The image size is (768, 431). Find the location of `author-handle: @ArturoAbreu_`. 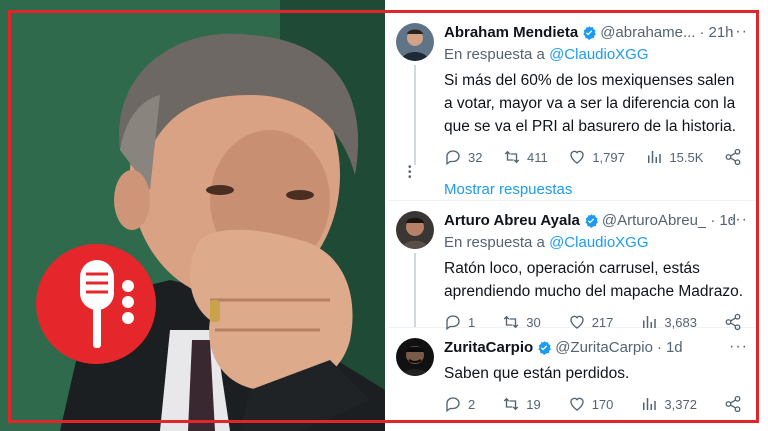

author-handle: @ArturoAbreu_ is located at coordinates (654, 221).